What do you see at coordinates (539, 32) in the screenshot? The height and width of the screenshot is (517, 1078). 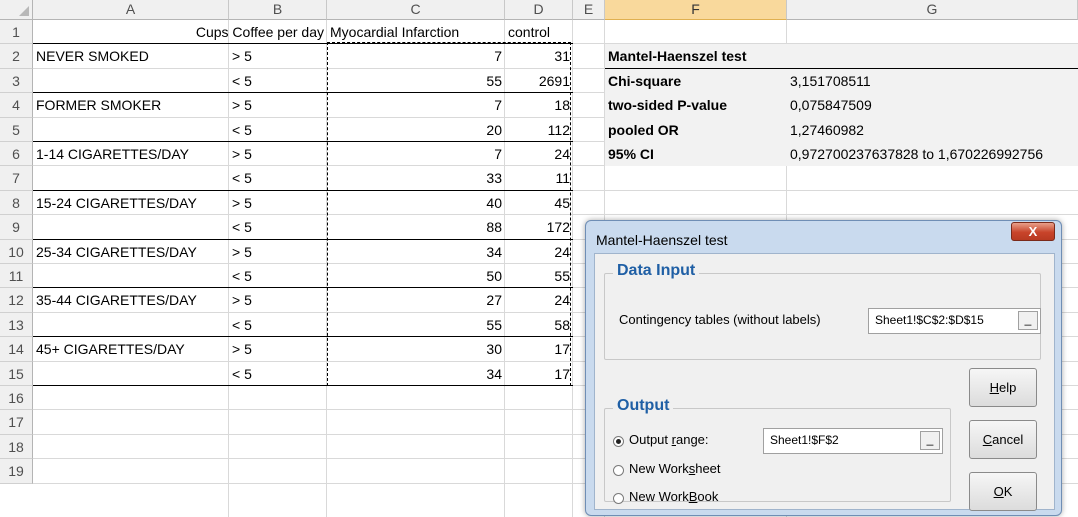 I see `header-control: control` at bounding box center [539, 32].